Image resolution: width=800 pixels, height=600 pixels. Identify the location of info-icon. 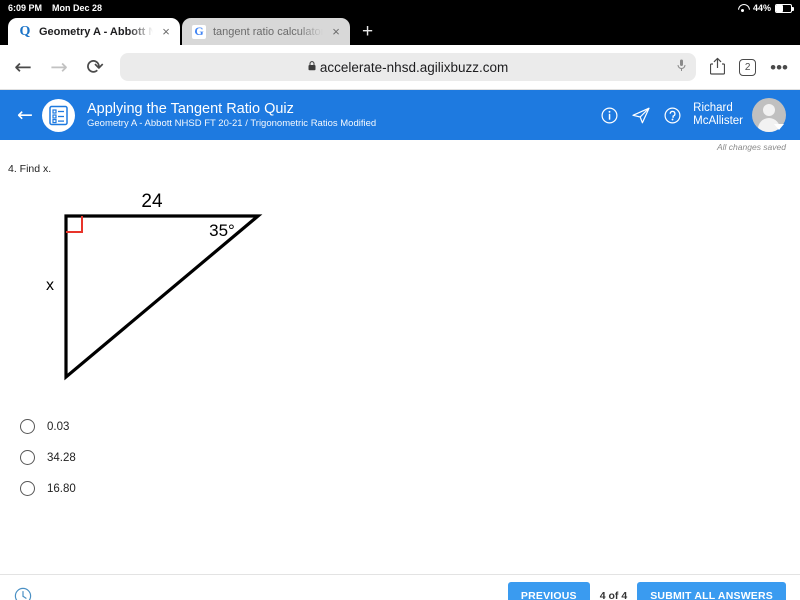
(609, 115).